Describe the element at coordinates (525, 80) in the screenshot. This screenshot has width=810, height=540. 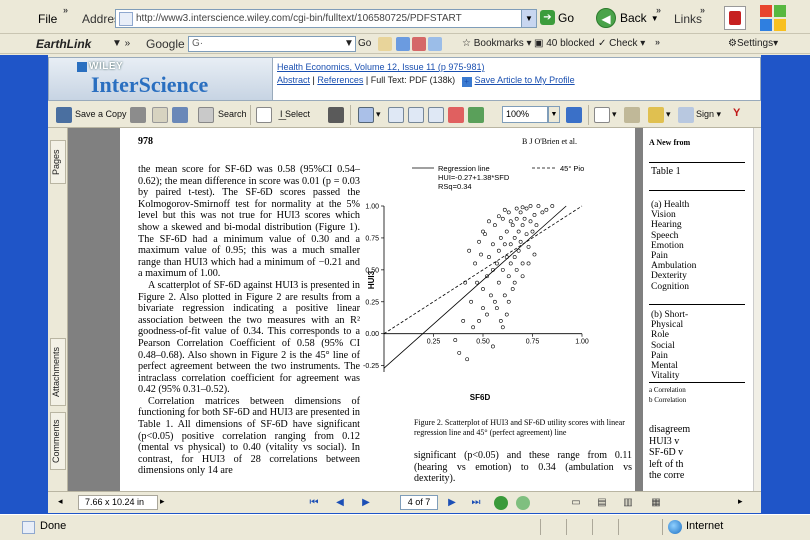
I see `save-article-link: Save Article to My Profile` at that location.